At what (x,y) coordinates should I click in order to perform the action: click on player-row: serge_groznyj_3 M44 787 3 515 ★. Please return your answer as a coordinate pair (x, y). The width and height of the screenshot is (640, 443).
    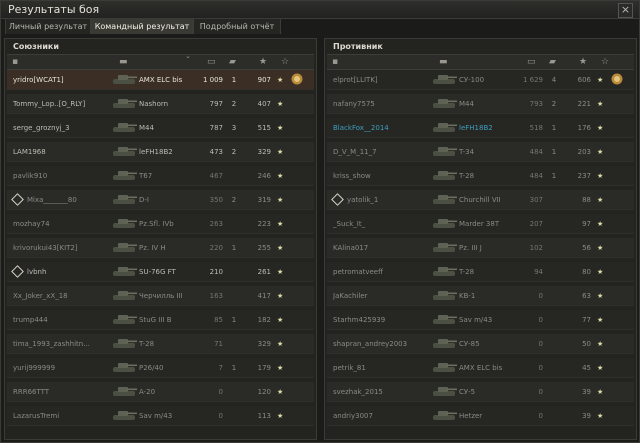
    Looking at the image, I should click on (160, 128).